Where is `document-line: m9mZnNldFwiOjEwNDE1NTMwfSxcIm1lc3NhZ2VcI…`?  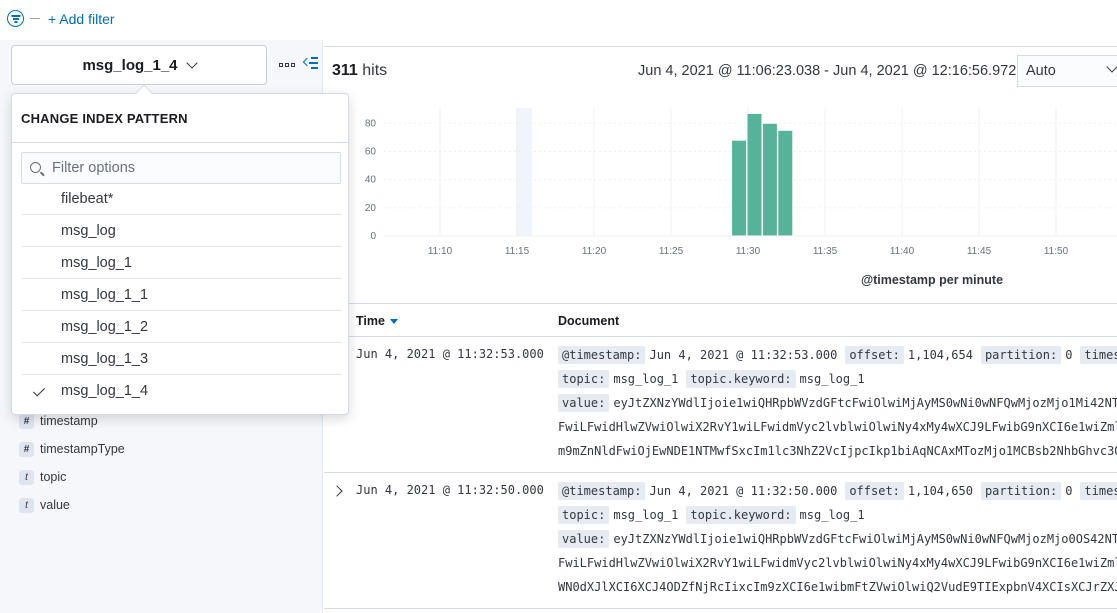 document-line: m9mZnNldFwiOjEwNDE1NTMwfSxcIm1lc3NhZ2VcI… is located at coordinates (837, 451).